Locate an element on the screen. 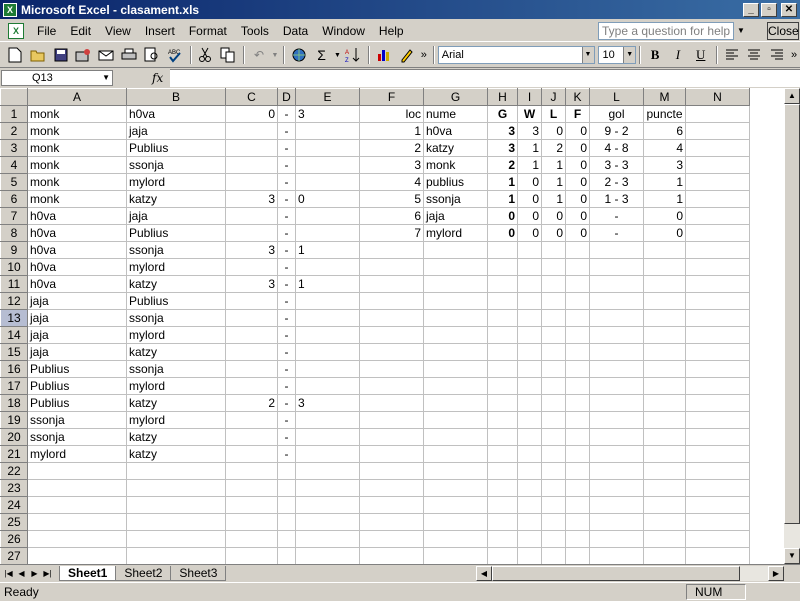  undo-dropdown-icon: ▼ is located at coordinates (275, 55).